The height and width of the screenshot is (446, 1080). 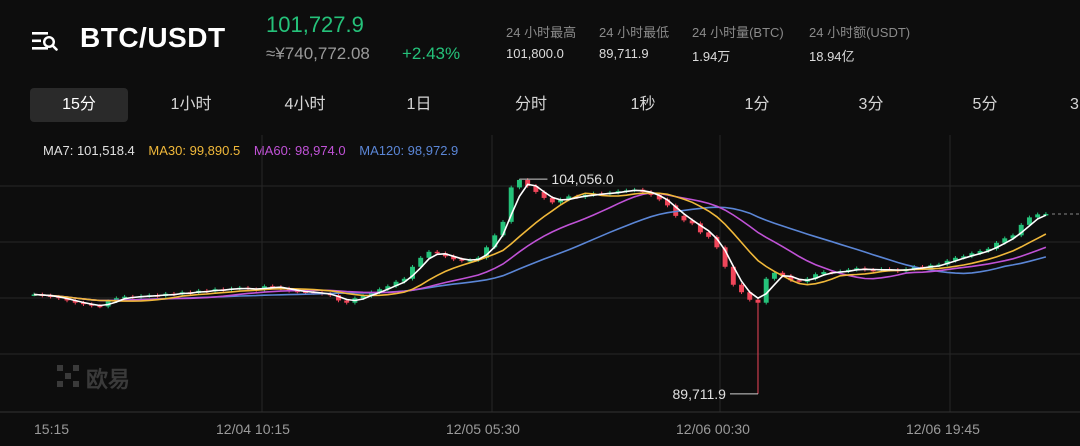 What do you see at coordinates (318, 53) in the screenshot?
I see `cny-price: ≈¥740,772.08` at bounding box center [318, 53].